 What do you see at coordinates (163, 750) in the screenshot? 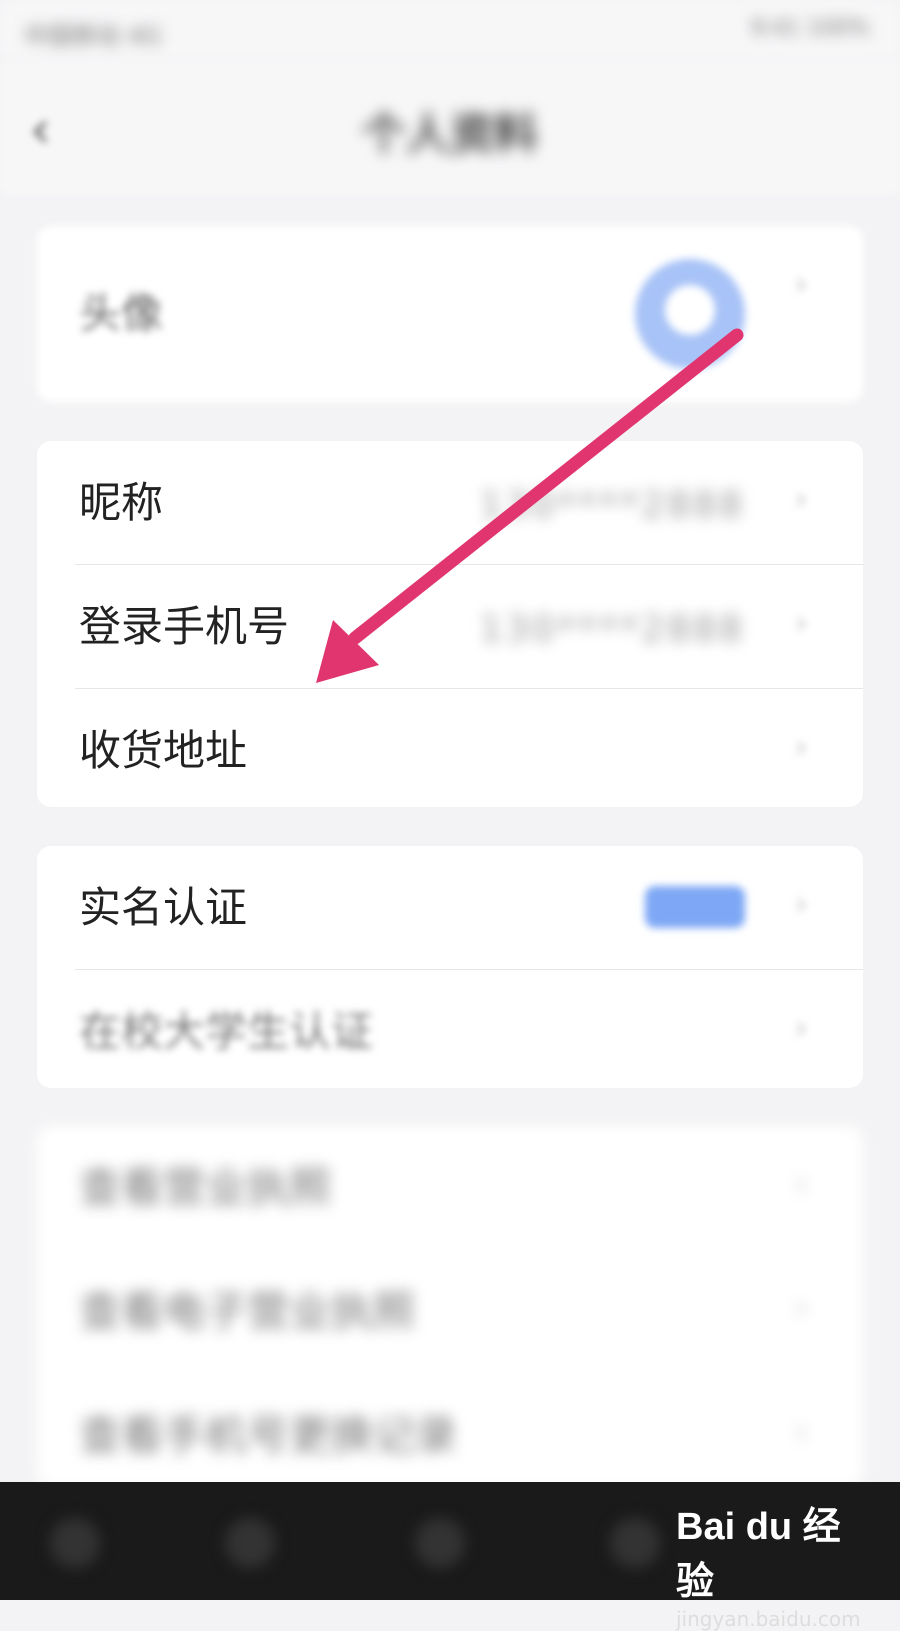
I see `address-label: 收货地址` at bounding box center [163, 750].